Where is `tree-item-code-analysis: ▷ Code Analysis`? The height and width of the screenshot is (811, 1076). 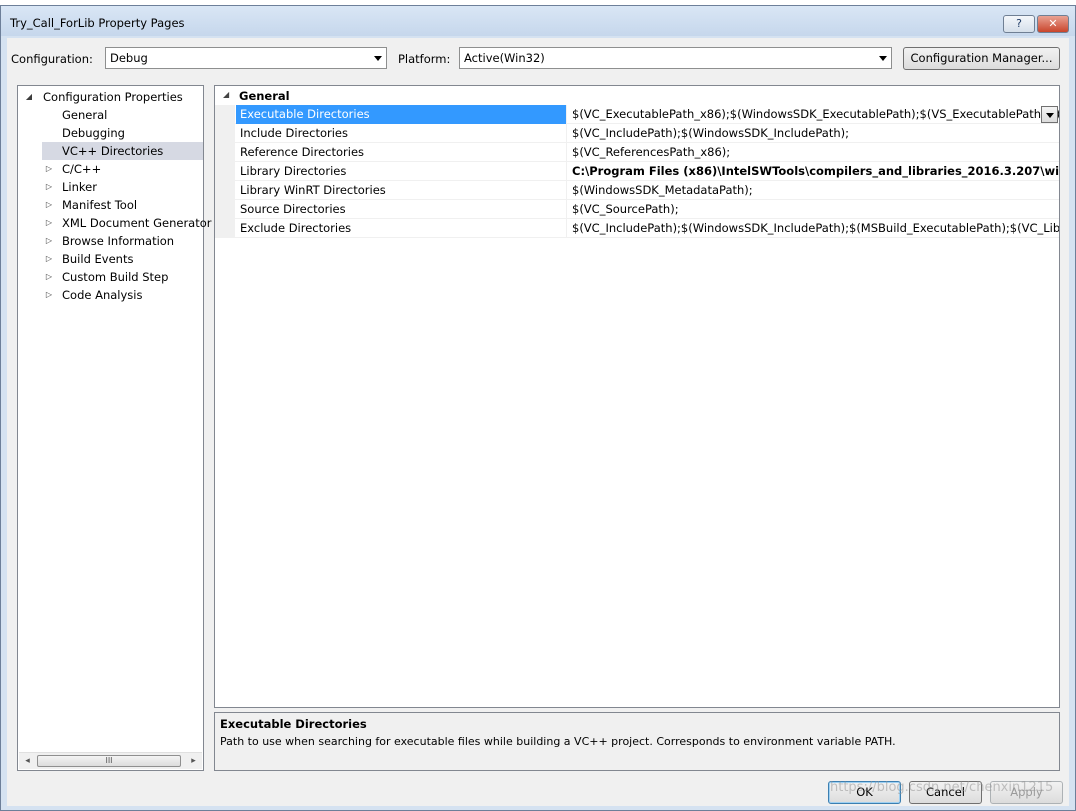
tree-item-code-analysis: ▷ Code Analysis is located at coordinates (122, 295).